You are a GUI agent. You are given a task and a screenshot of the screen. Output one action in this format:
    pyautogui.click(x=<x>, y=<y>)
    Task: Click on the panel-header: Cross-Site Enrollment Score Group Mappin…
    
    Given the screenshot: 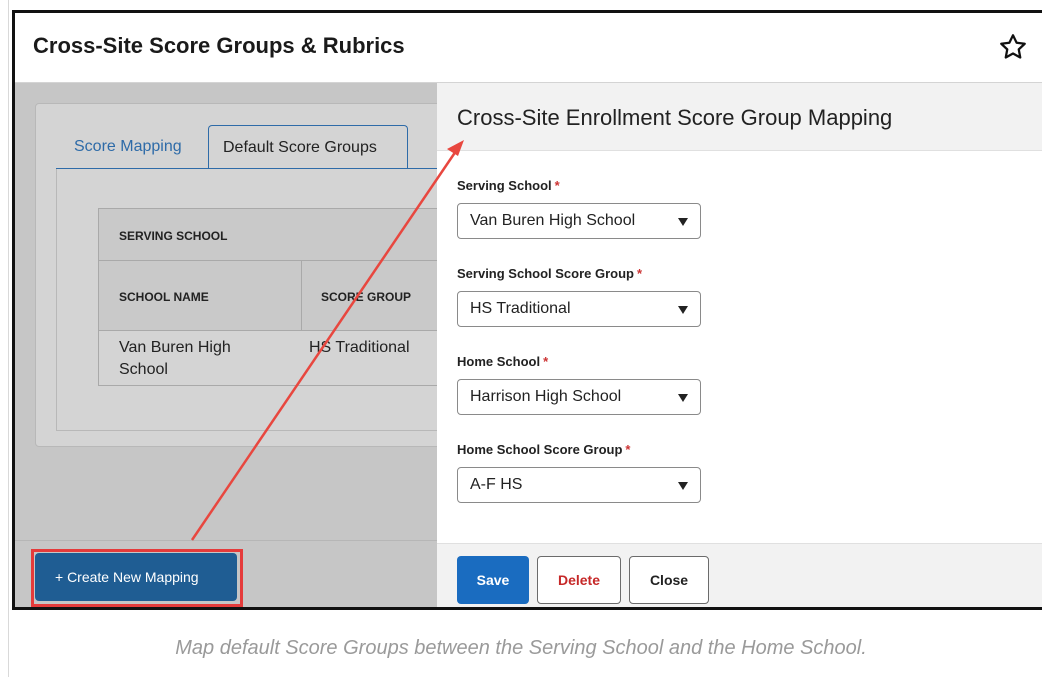 What is the action you would take?
    pyautogui.click(x=739, y=117)
    